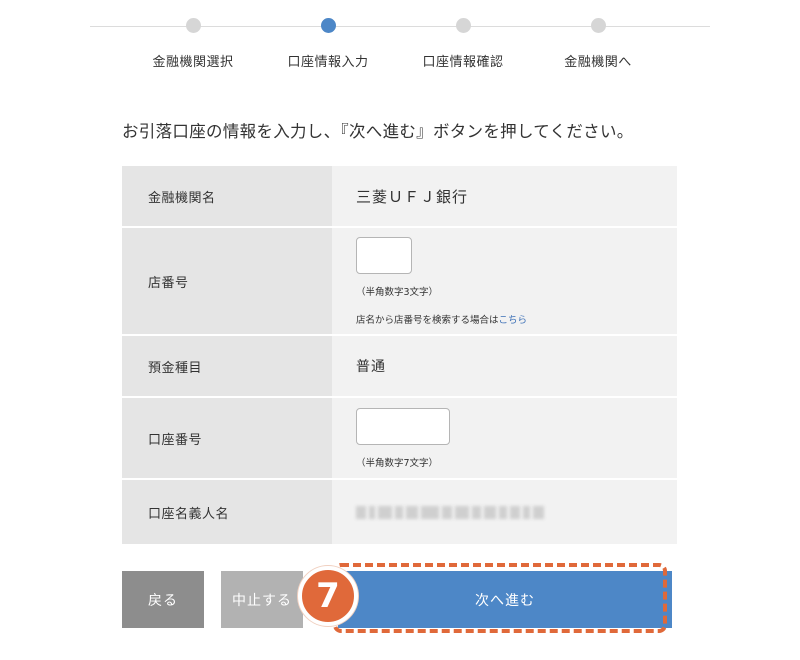 Image resolution: width=800 pixels, height=660 pixels. What do you see at coordinates (378, 131) in the screenshot?
I see `instruction-text: お引落口座の情報を入力し、『次へ進む』ボタンを押してください。` at bounding box center [378, 131].